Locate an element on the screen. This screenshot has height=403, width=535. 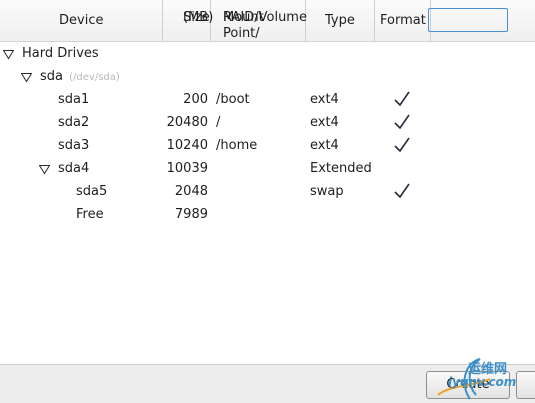
table-row: sda3 10240 /home ext4 is located at coordinates (267, 146).